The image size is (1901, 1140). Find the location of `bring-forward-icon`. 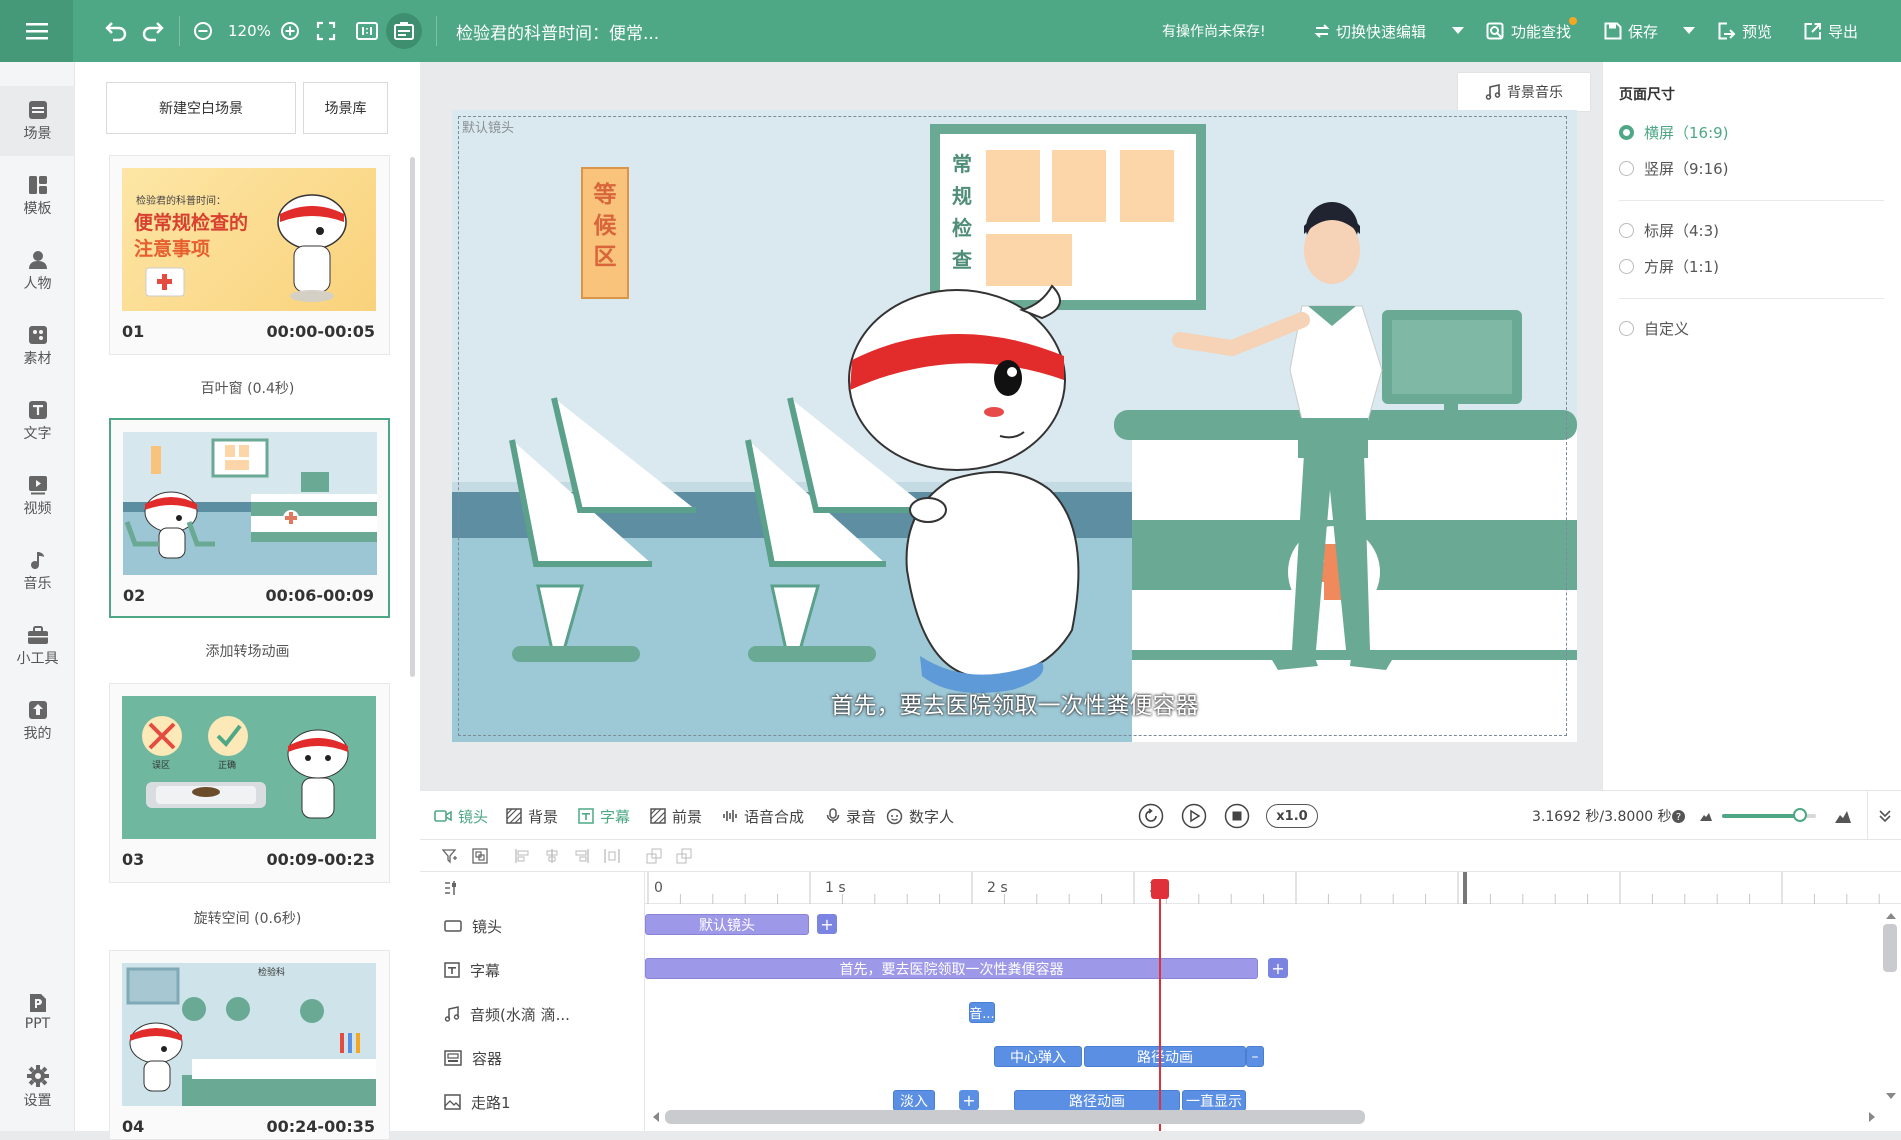

bring-forward-icon is located at coordinates (654, 856).